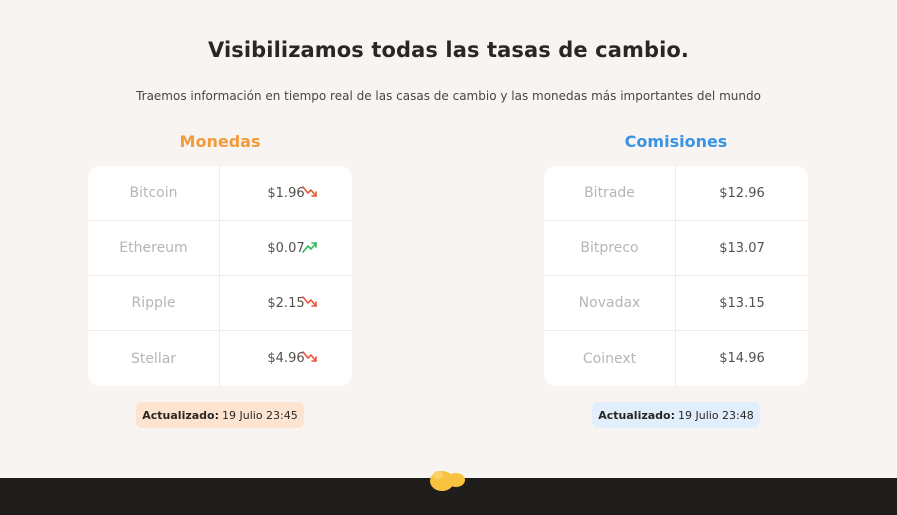 The width and height of the screenshot is (897, 515). I want to click on table-row: Coinext $14.96, so click(676, 358).